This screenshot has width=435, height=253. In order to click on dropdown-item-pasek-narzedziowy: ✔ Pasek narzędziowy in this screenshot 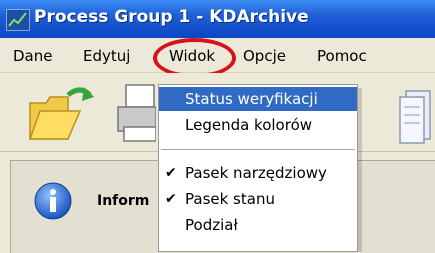, I will do `click(258, 173)`.